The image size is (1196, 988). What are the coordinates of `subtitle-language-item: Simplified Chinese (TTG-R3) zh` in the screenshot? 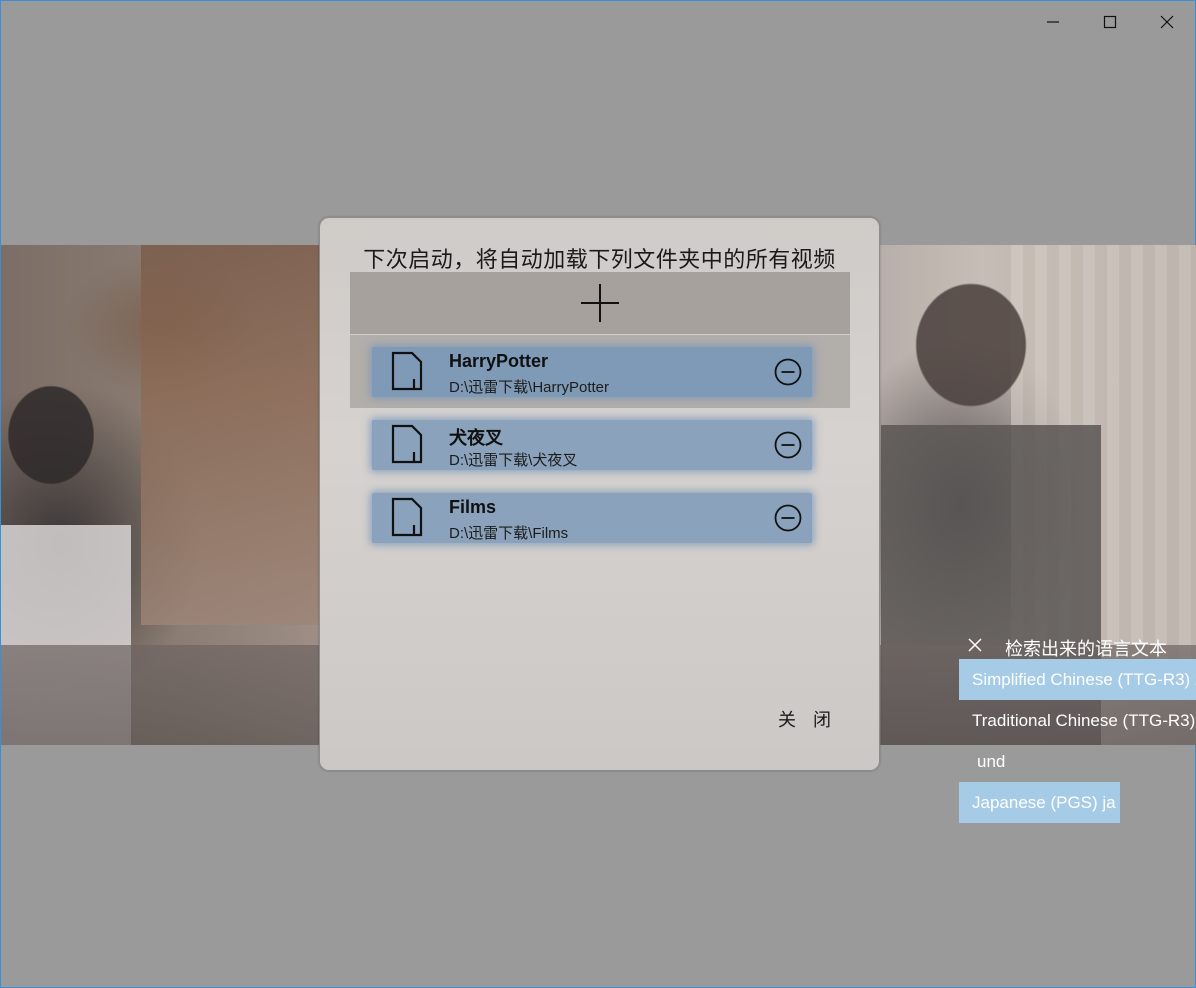 It's located at (1077, 679).